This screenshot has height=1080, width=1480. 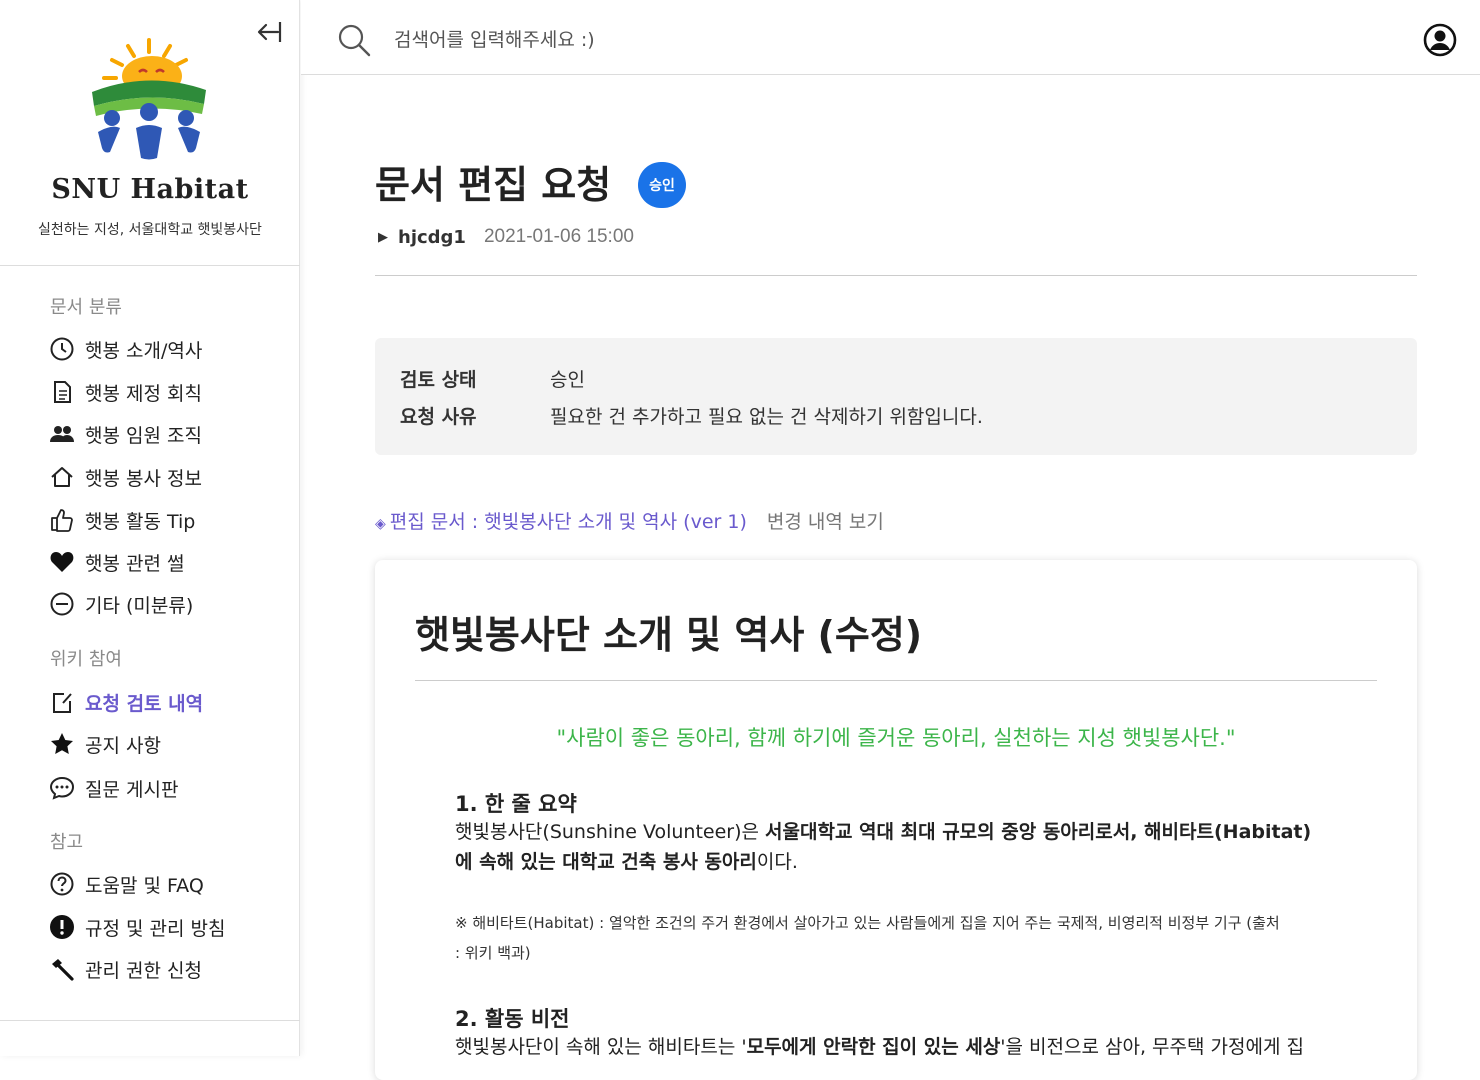 I want to click on clock-icon, so click(x=61, y=349).